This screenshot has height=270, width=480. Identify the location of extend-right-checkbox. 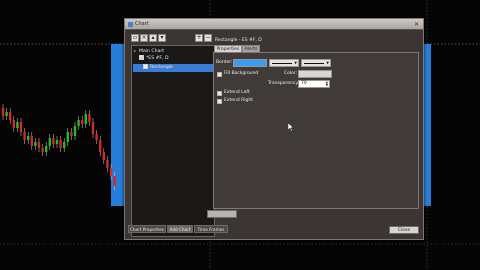
(219, 101).